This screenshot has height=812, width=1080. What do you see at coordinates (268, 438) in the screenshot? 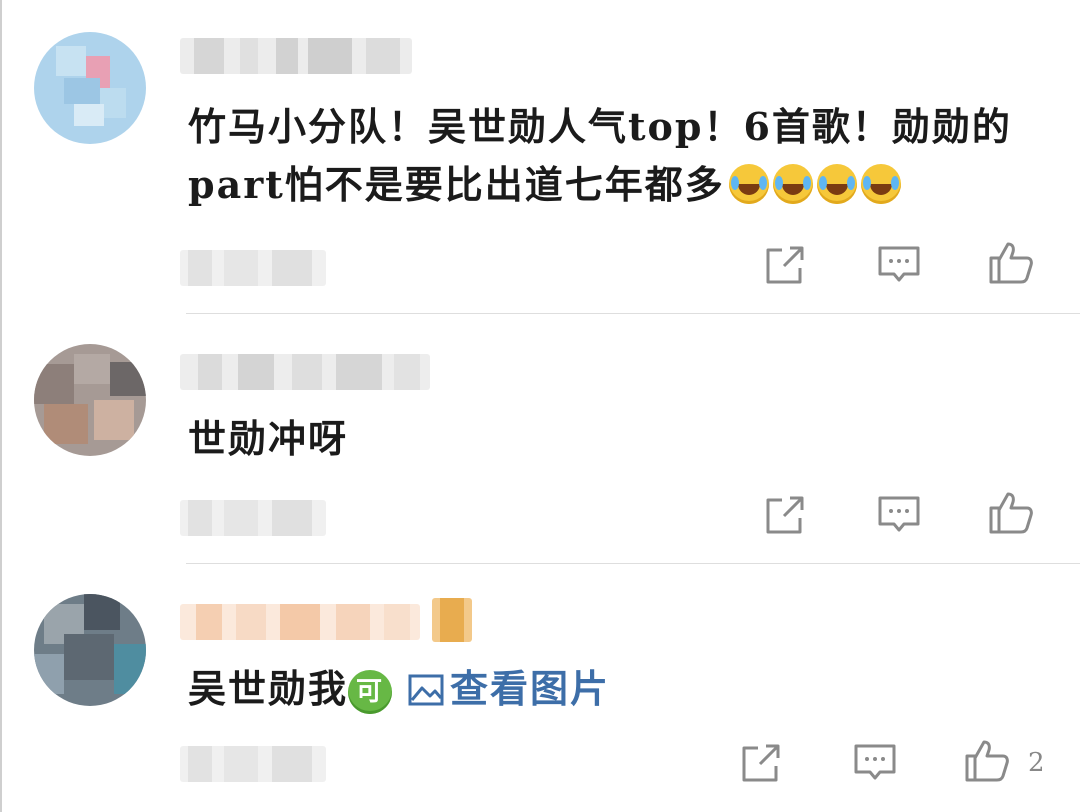
I see `comment-body: 世勋冲呀` at bounding box center [268, 438].